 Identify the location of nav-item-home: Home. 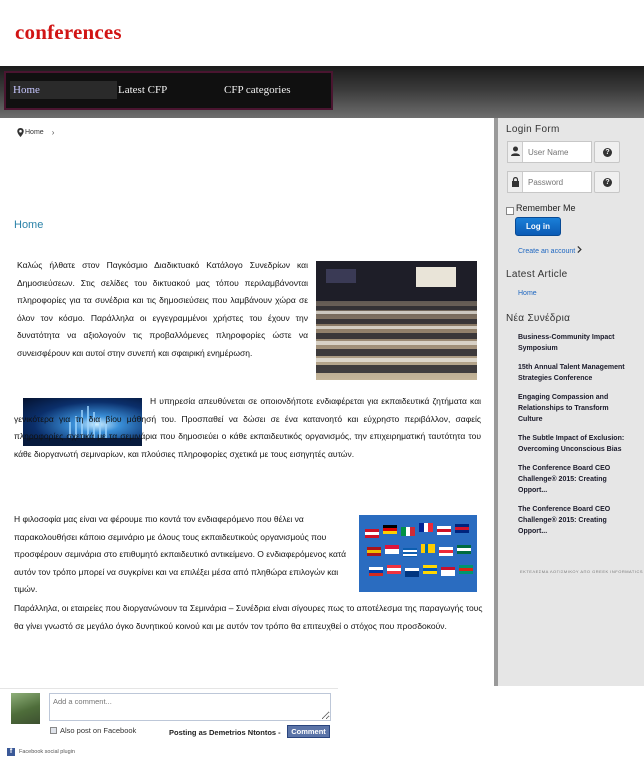
(63, 90).